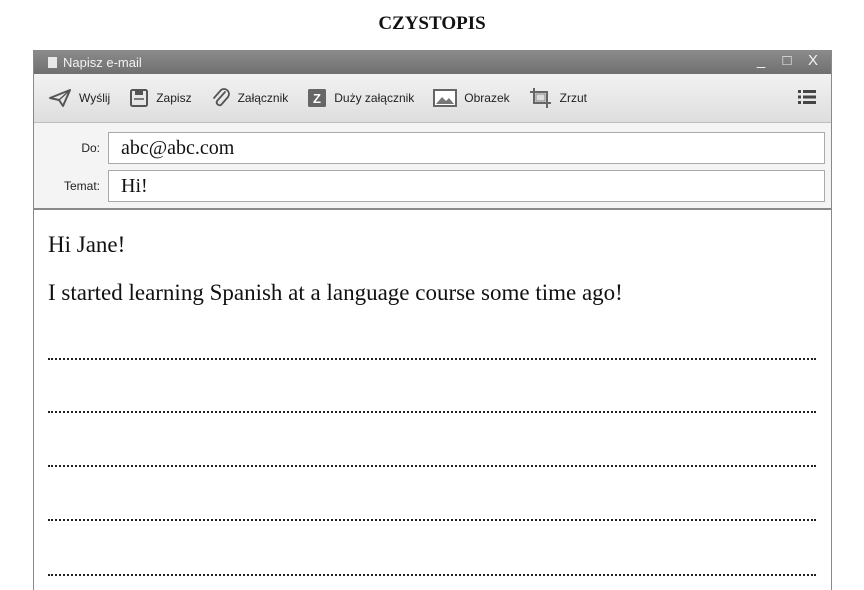 The image size is (864, 590). What do you see at coordinates (60, 98) in the screenshot?
I see `send-icon` at bounding box center [60, 98].